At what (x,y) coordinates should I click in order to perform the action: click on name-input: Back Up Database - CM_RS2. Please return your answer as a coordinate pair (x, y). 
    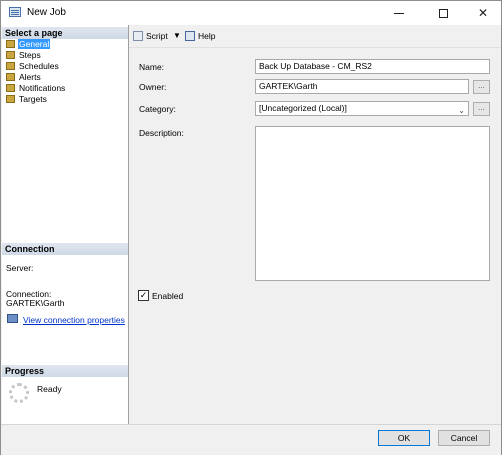
    Looking at the image, I should click on (372, 66).